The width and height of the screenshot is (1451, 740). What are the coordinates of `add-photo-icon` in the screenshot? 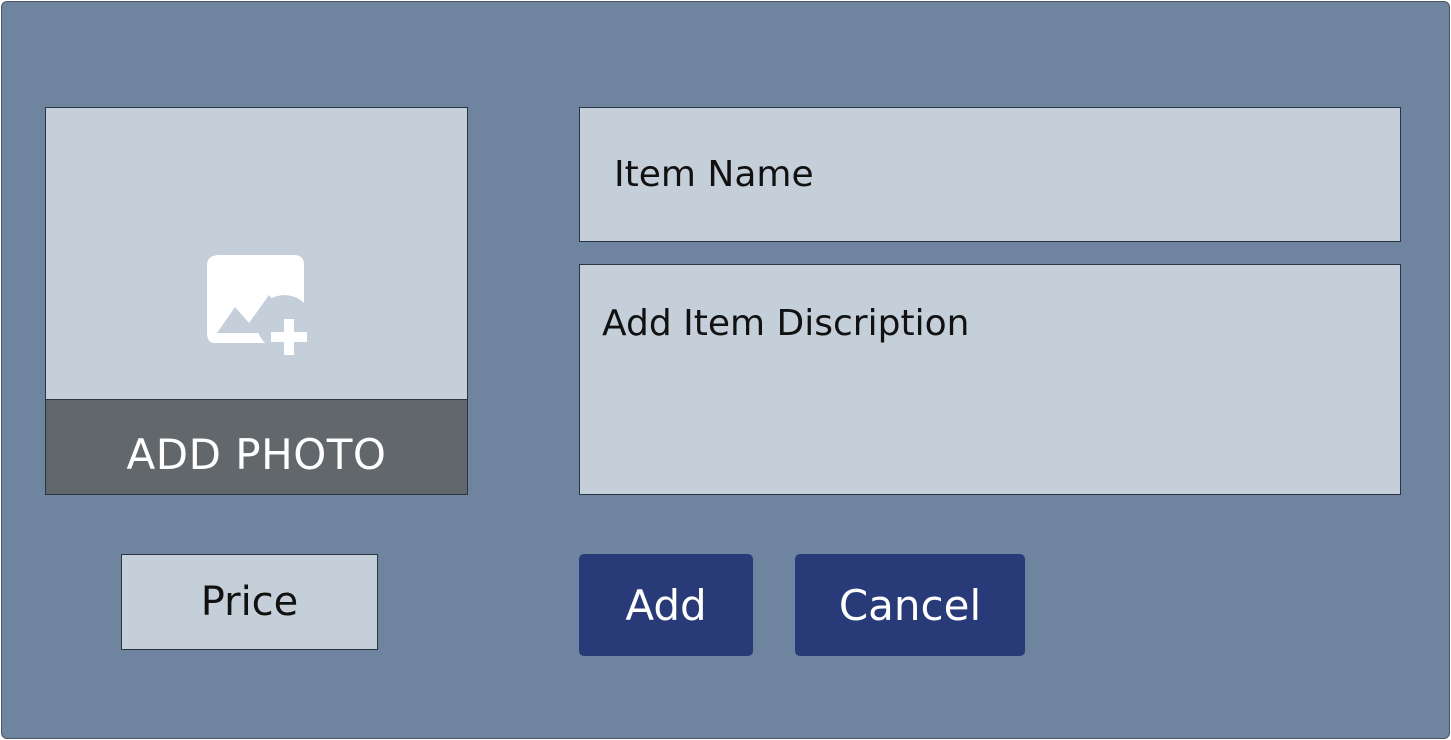 It's located at (257, 305).